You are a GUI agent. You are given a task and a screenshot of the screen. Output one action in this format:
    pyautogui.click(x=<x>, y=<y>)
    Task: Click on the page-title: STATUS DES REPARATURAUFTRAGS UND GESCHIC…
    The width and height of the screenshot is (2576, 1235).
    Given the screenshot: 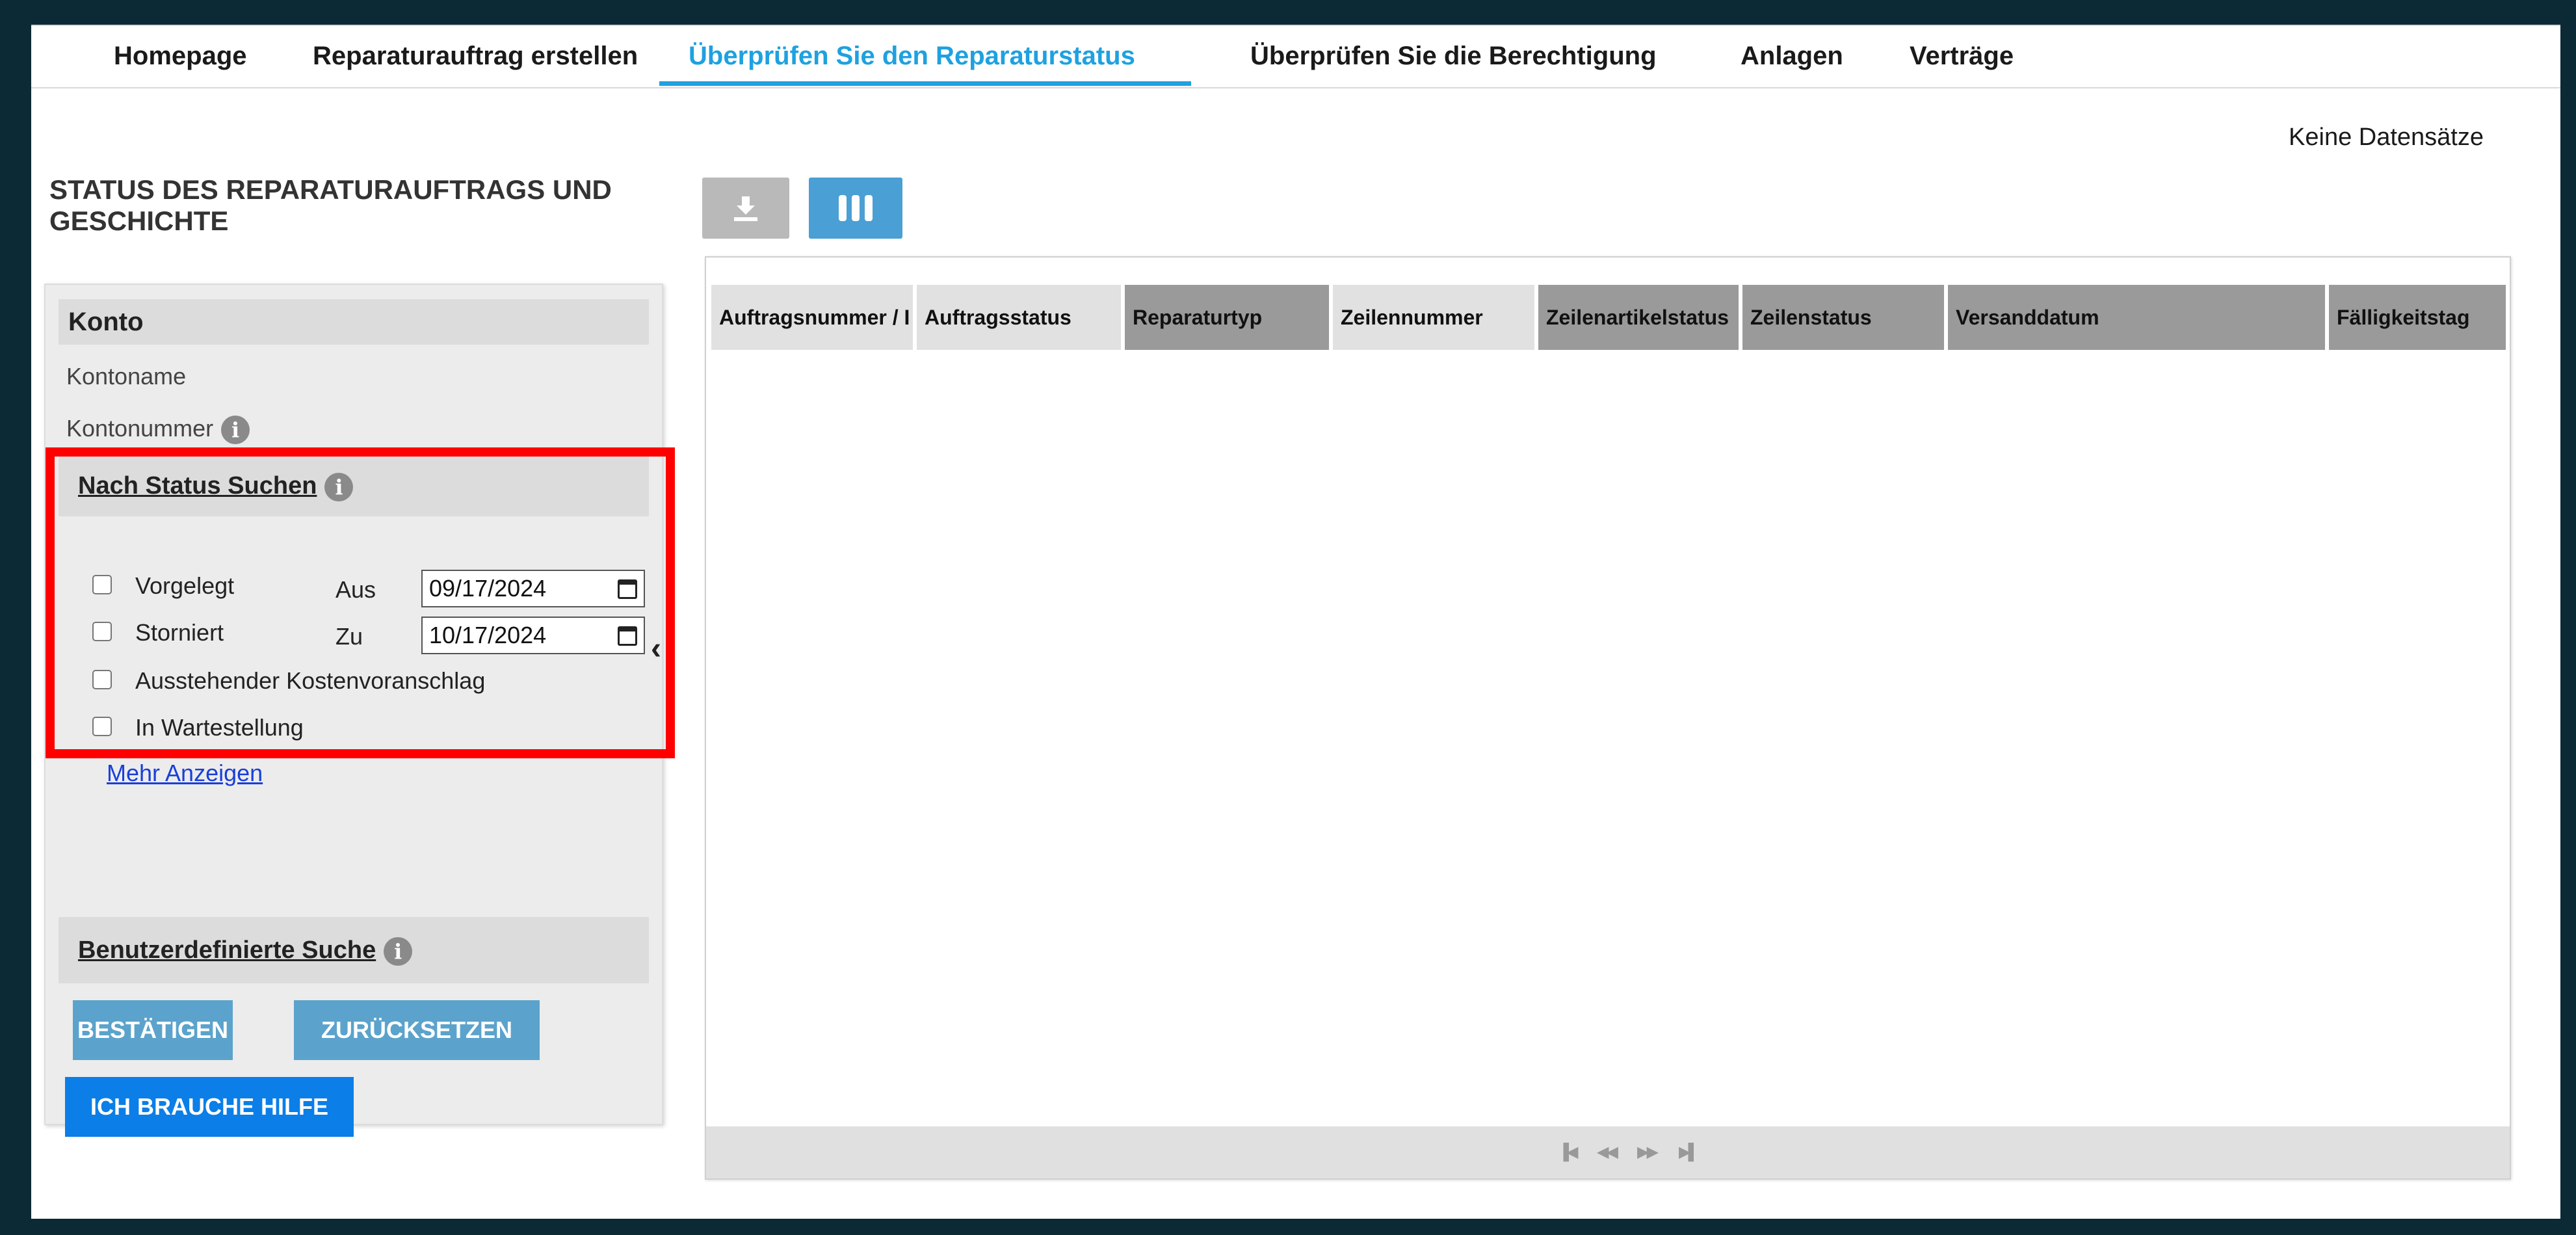 What is the action you would take?
    pyautogui.click(x=330, y=205)
    